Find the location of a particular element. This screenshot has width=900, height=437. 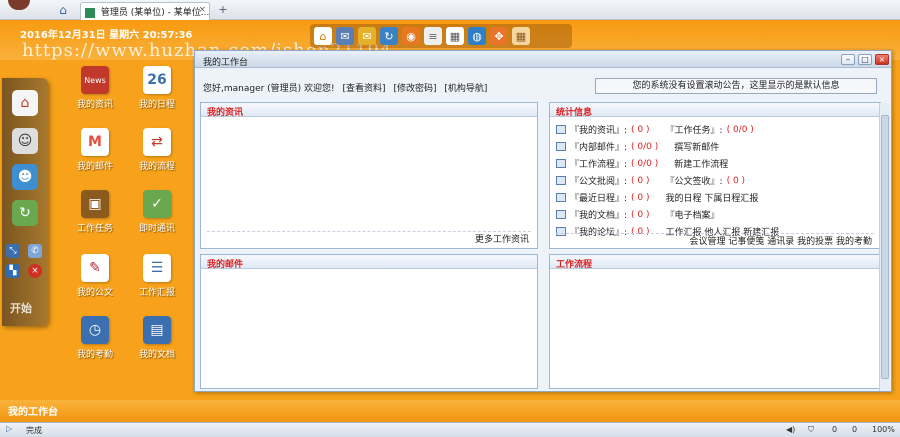

speaker-icon: ◀) is located at coordinates (790, 429).